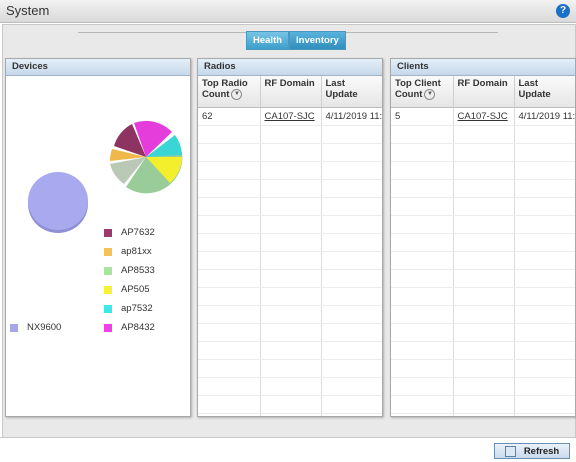 This screenshot has height=462, width=576. What do you see at coordinates (510, 451) in the screenshot?
I see `refresh-icon` at bounding box center [510, 451].